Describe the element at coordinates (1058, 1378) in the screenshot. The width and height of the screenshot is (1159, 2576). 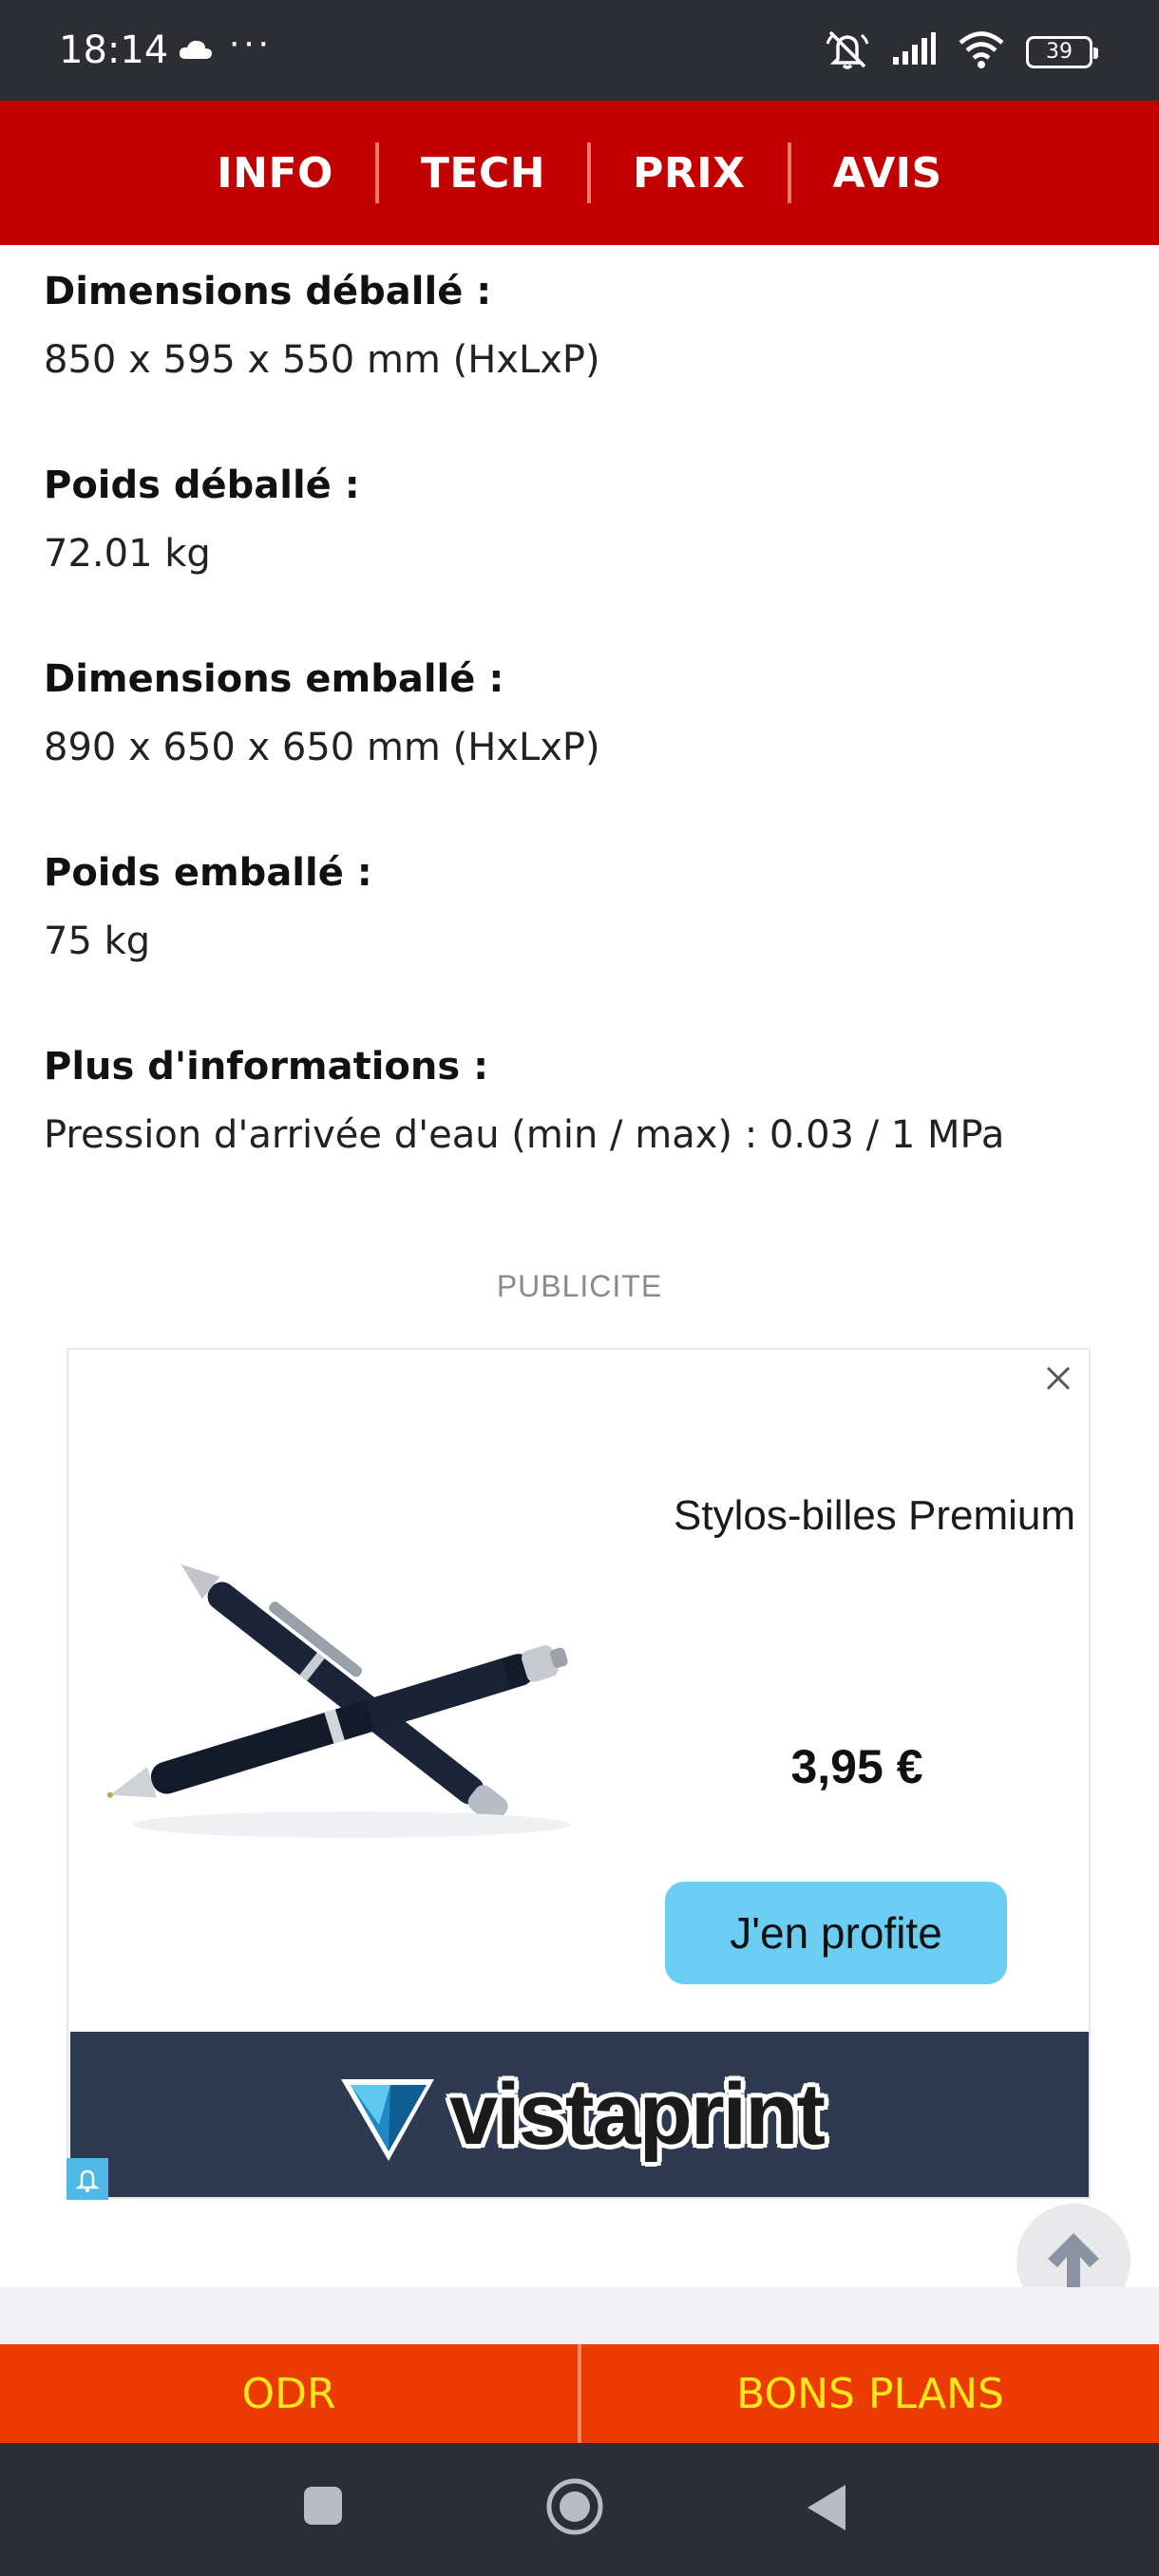
I see `close-icon` at that location.